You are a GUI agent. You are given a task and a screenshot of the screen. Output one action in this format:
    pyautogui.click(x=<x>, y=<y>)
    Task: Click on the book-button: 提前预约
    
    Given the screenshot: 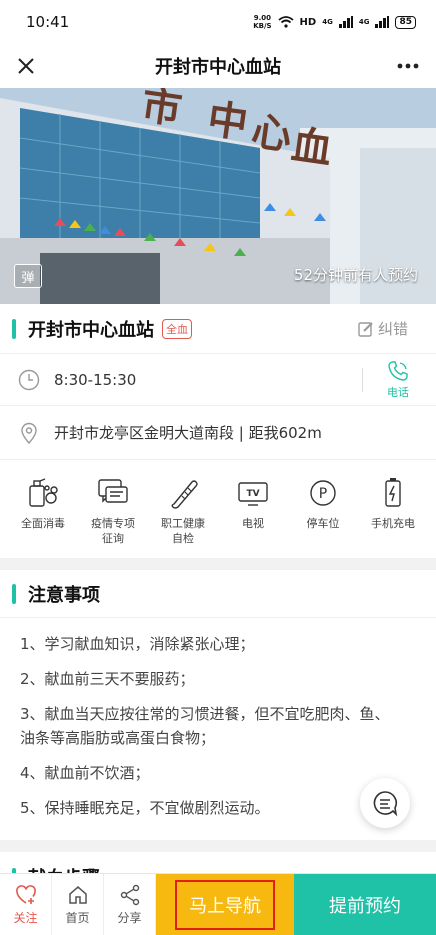 What is the action you would take?
    pyautogui.click(x=365, y=904)
    